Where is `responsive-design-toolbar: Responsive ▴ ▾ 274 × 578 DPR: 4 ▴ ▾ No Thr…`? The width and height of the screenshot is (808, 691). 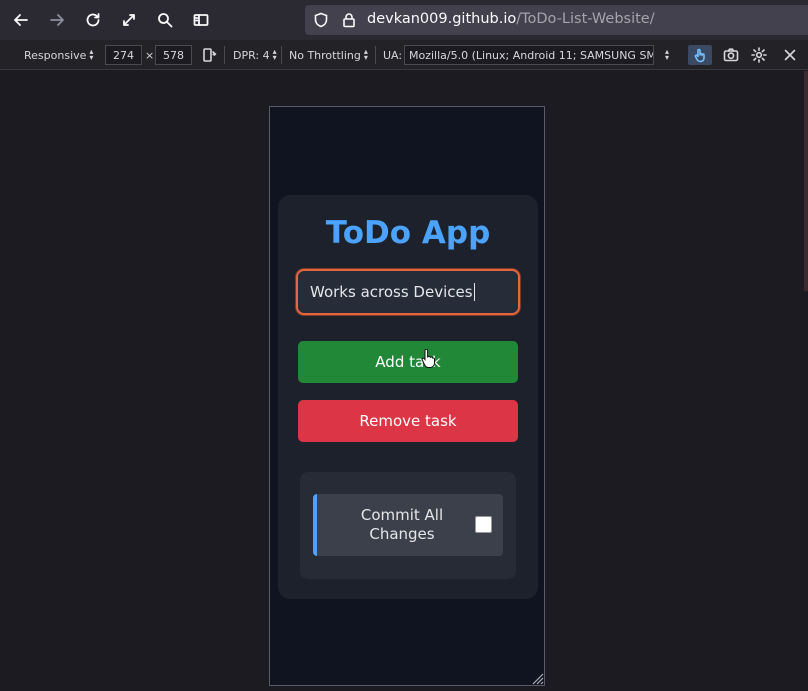 responsive-design-toolbar: Responsive ▴ ▾ 274 × 578 DPR: 4 ▴ ▾ No Thr… is located at coordinates (404, 55).